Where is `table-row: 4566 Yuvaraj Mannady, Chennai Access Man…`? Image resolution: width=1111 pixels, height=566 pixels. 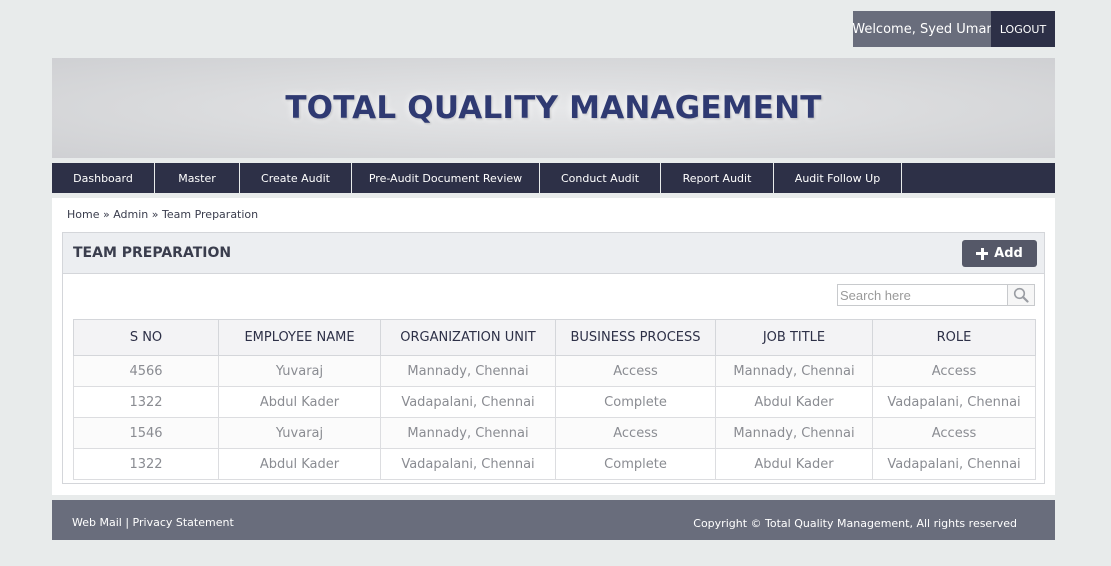
table-row: 4566 Yuvaraj Mannady, Chennai Access Man… is located at coordinates (554, 371).